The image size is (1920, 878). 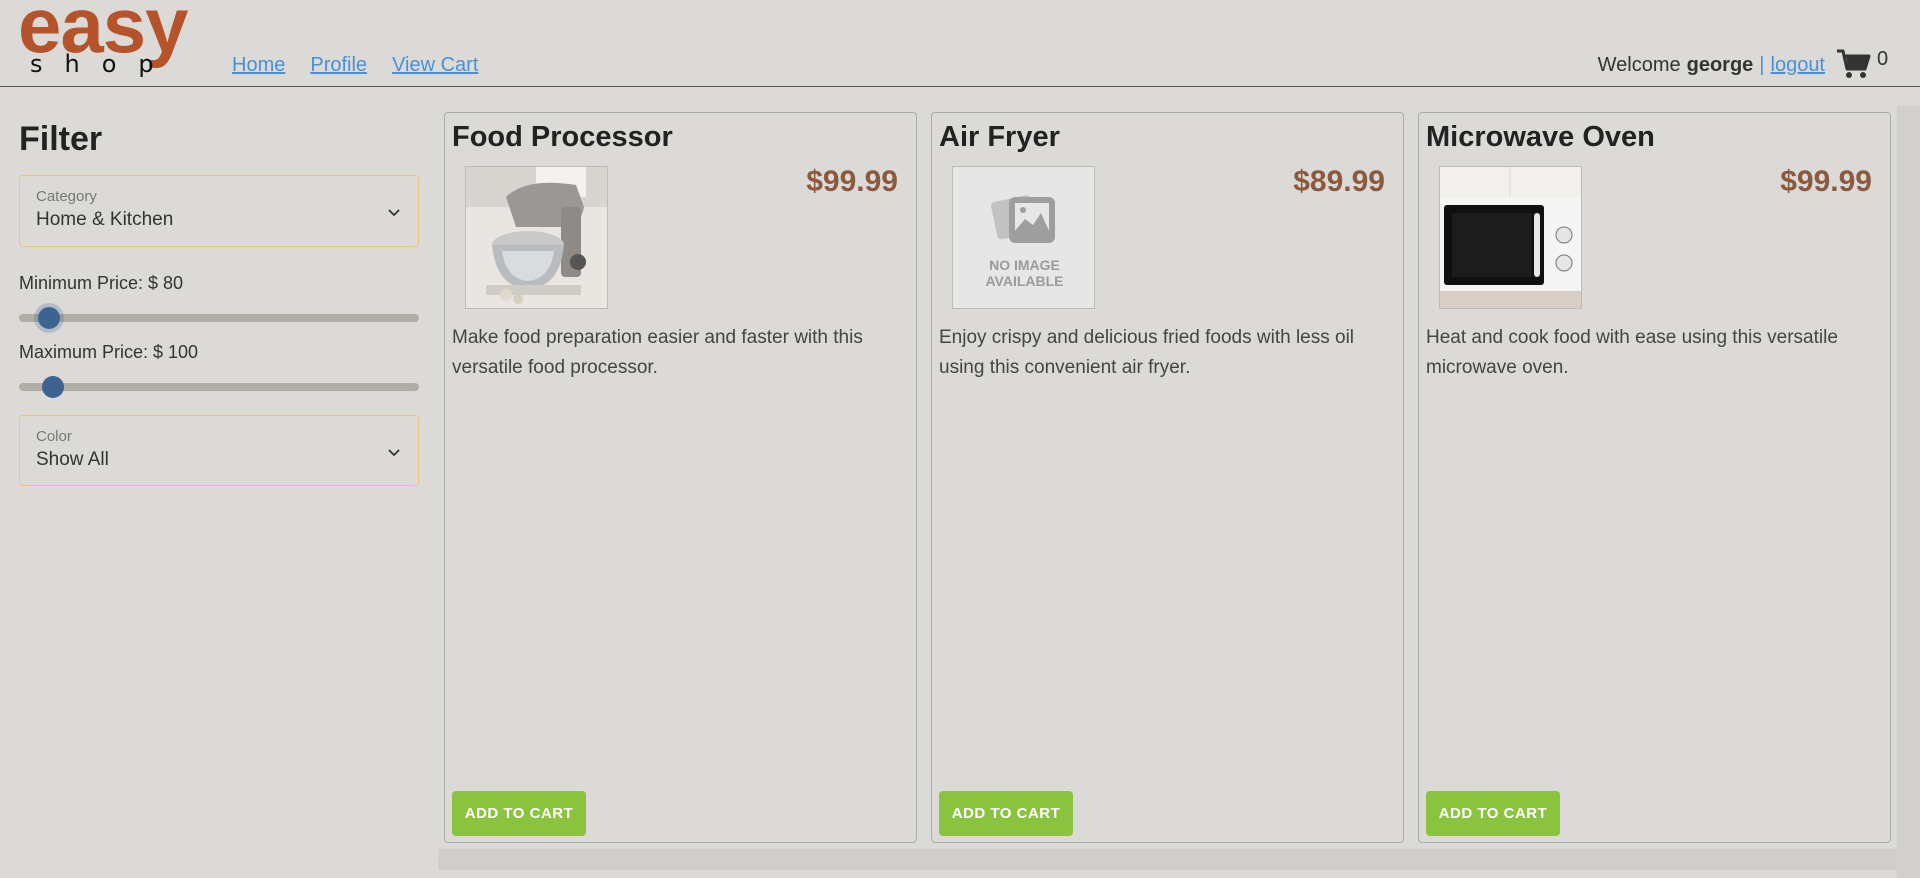 What do you see at coordinates (999, 137) in the screenshot?
I see `product-name: Air Fryer` at bounding box center [999, 137].